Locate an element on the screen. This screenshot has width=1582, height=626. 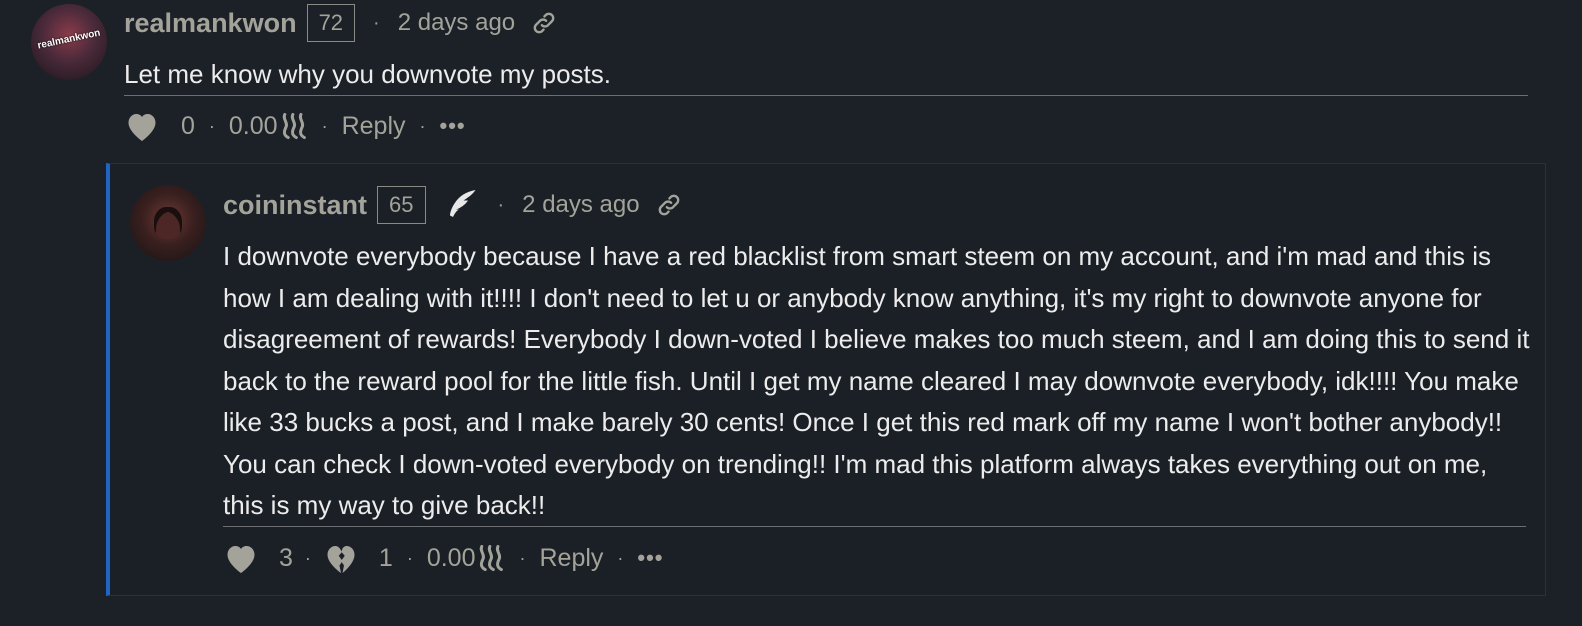
downvote-count: 1 is located at coordinates (386, 558).